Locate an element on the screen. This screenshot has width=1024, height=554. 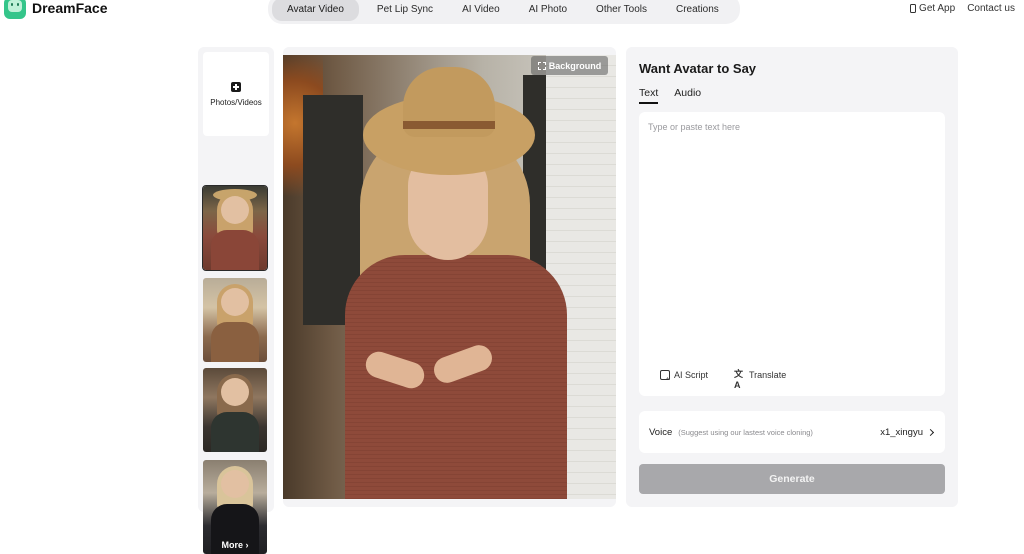
translate-label: Translate is located at coordinates (768, 374).